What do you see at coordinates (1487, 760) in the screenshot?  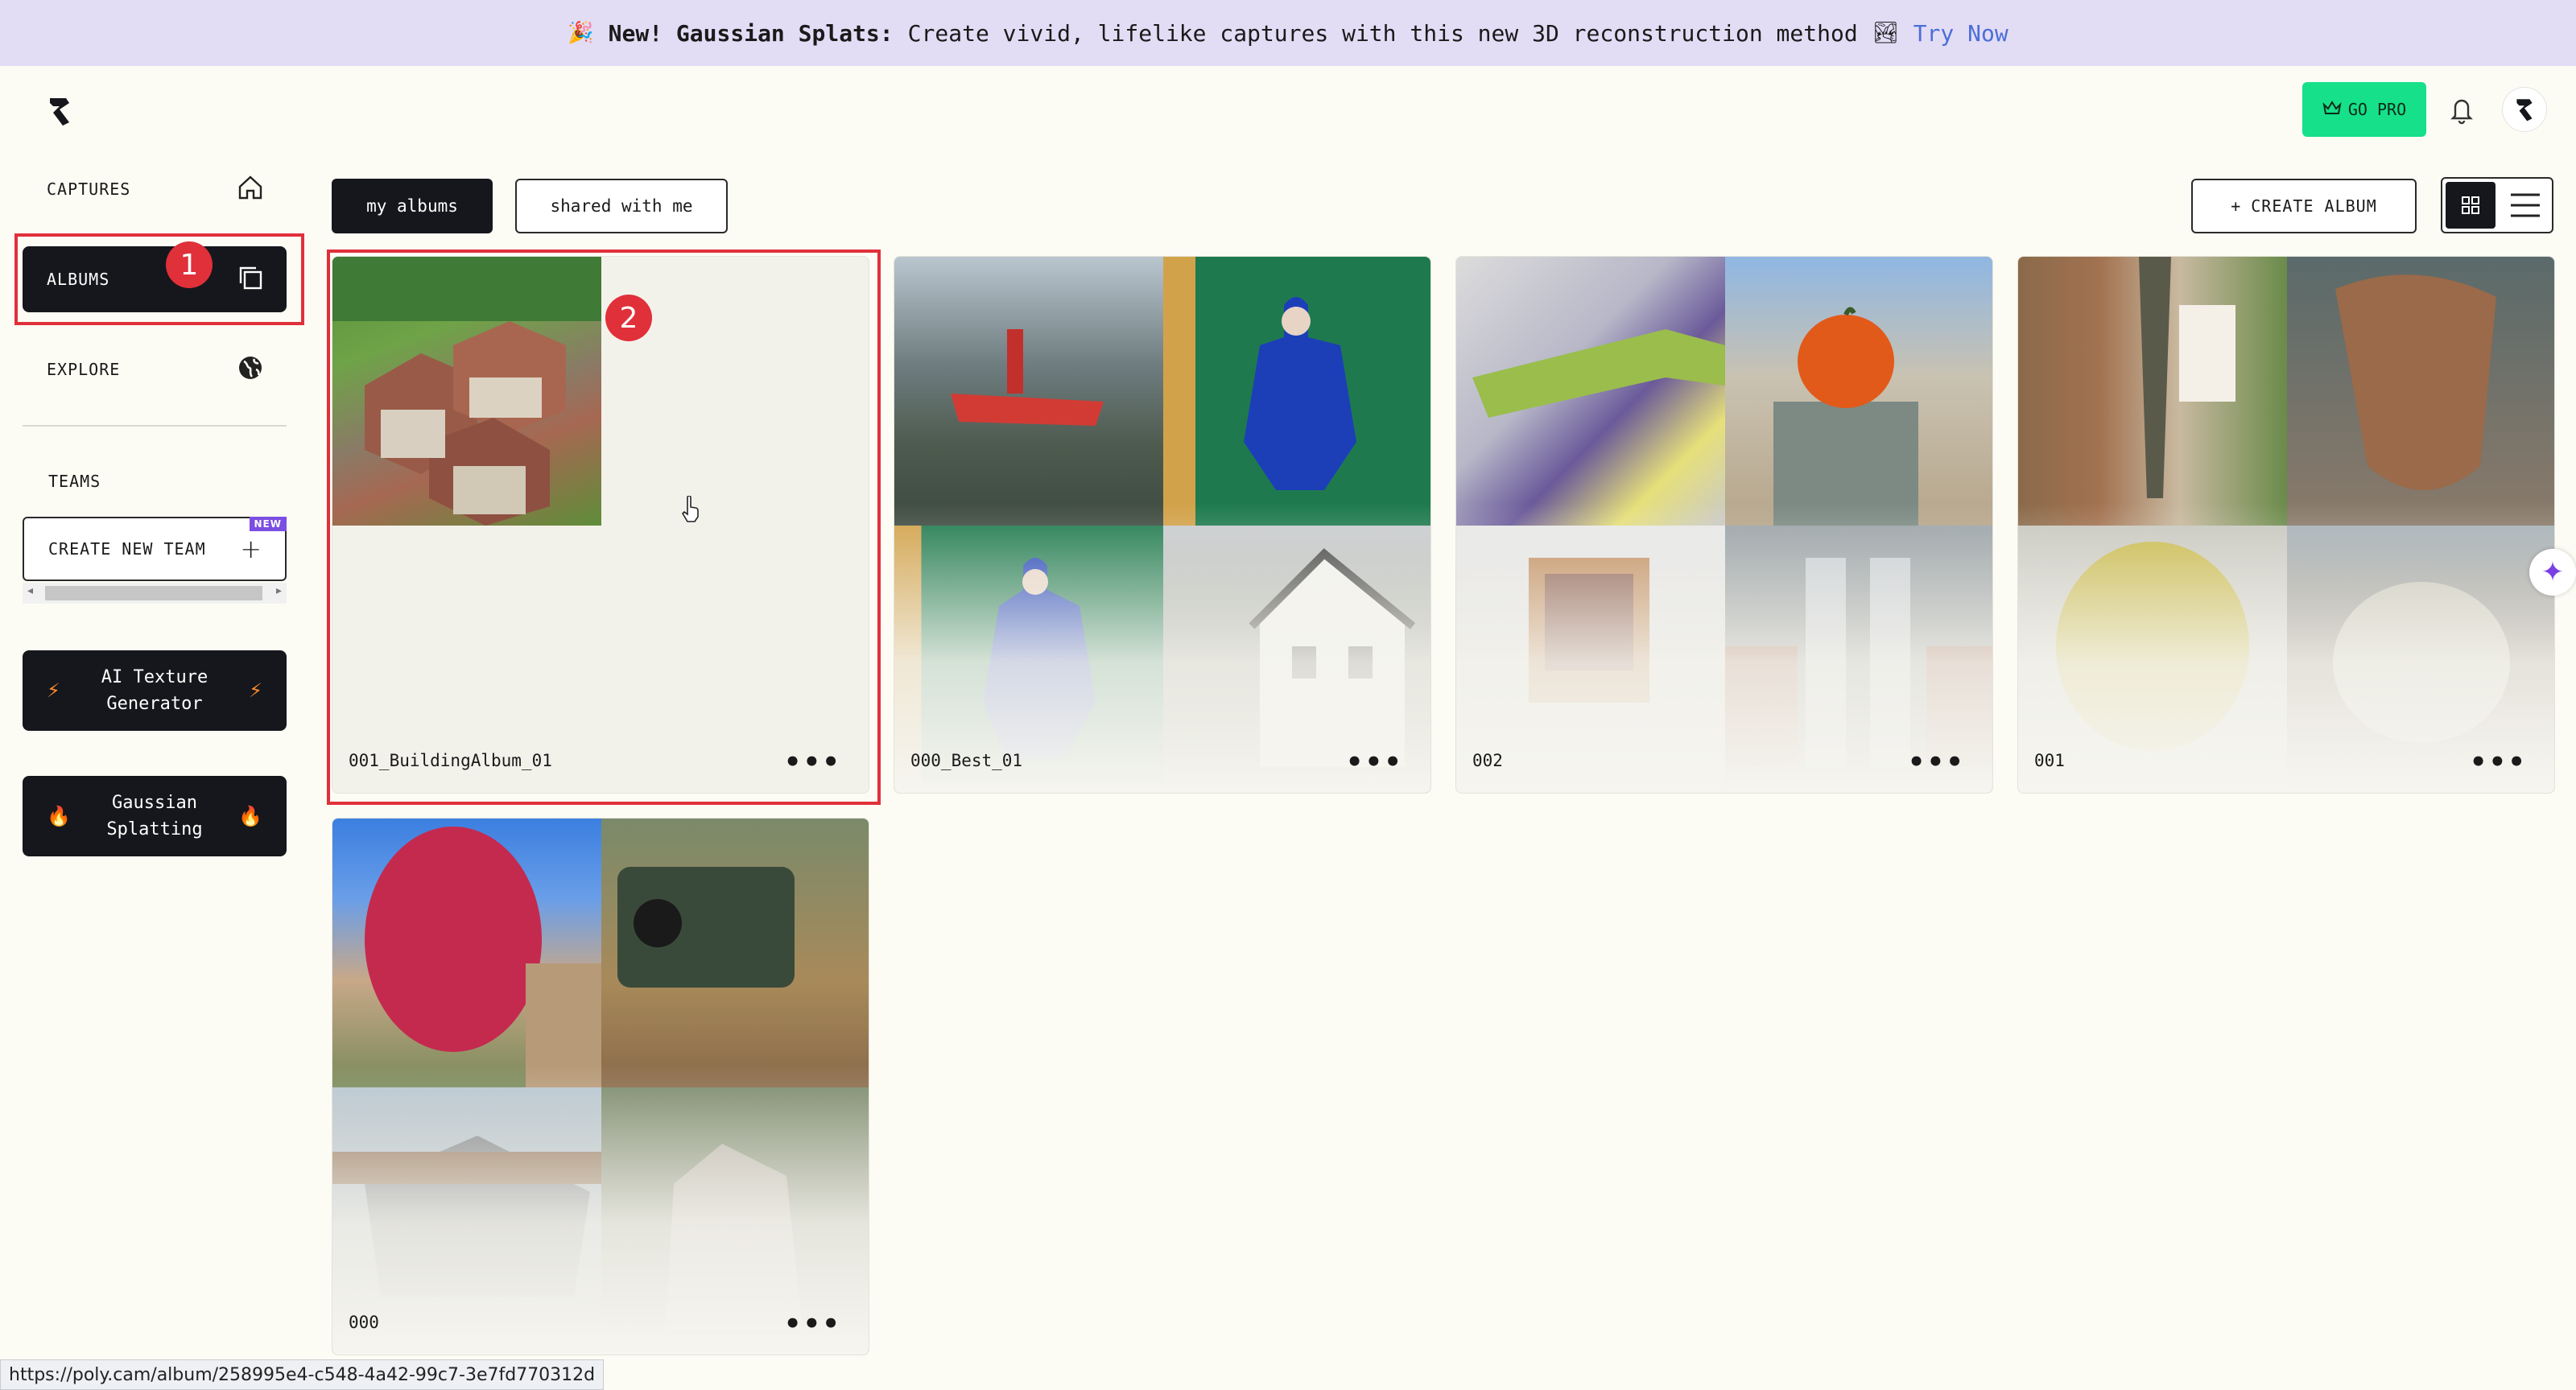 I see `album-name: 002` at bounding box center [1487, 760].